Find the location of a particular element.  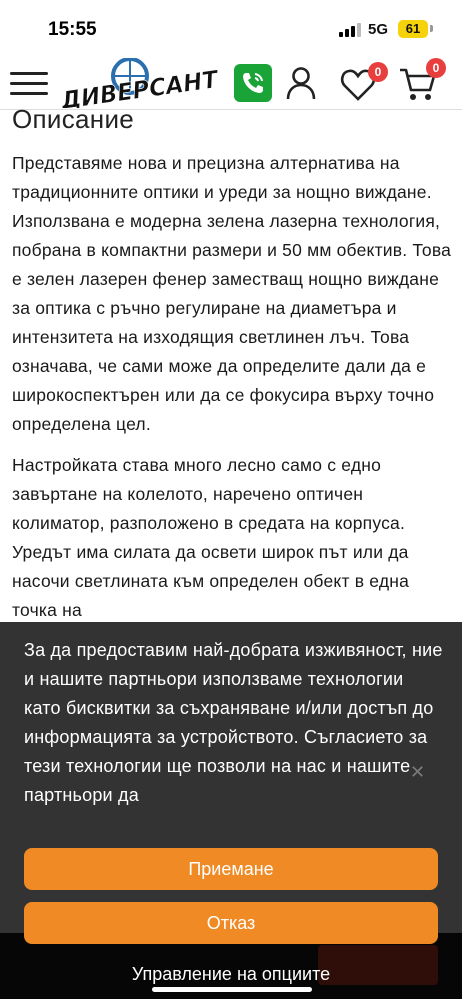

description-title: Описание is located at coordinates (73, 119).